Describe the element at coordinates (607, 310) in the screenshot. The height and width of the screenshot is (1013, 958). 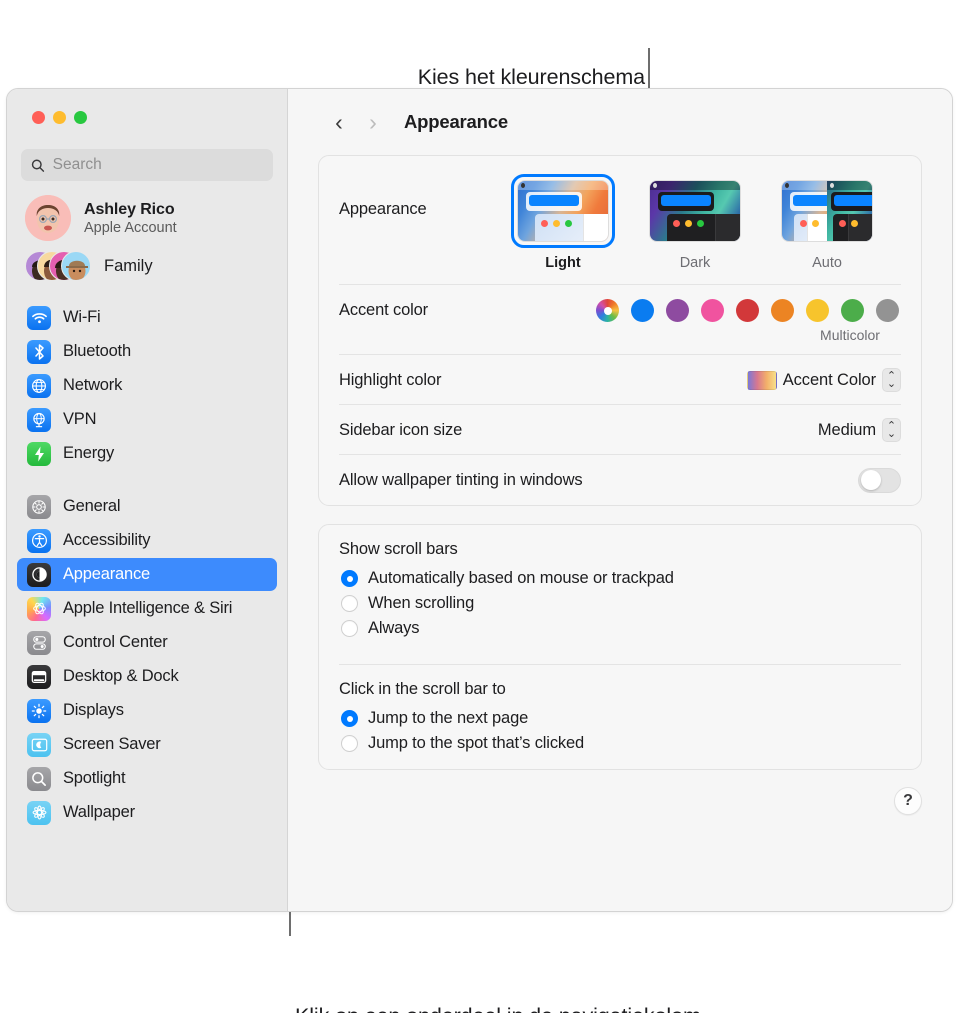
I see `accent-swatch-multicolor` at that location.